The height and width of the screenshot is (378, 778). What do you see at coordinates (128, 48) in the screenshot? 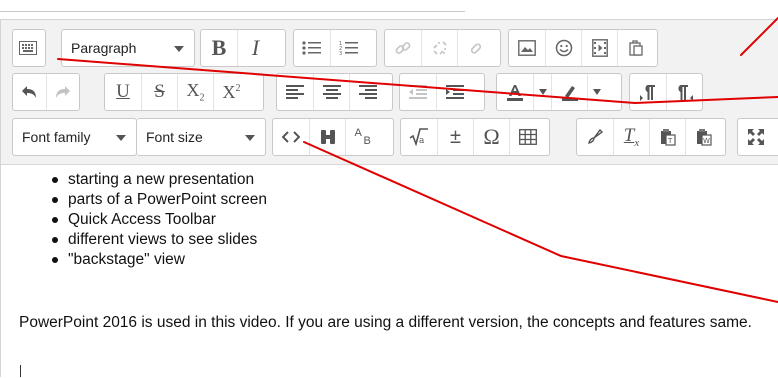
I see `block-format-select: Paragraph` at bounding box center [128, 48].